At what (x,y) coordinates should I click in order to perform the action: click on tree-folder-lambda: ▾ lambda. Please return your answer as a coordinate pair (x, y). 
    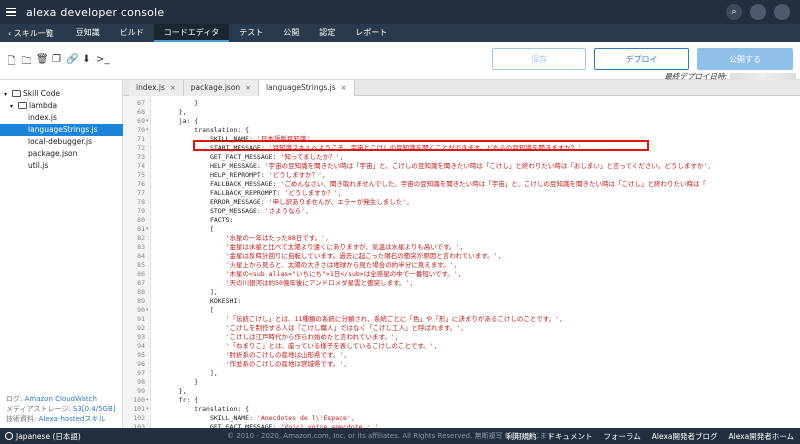
    Looking at the image, I should click on (61, 106).